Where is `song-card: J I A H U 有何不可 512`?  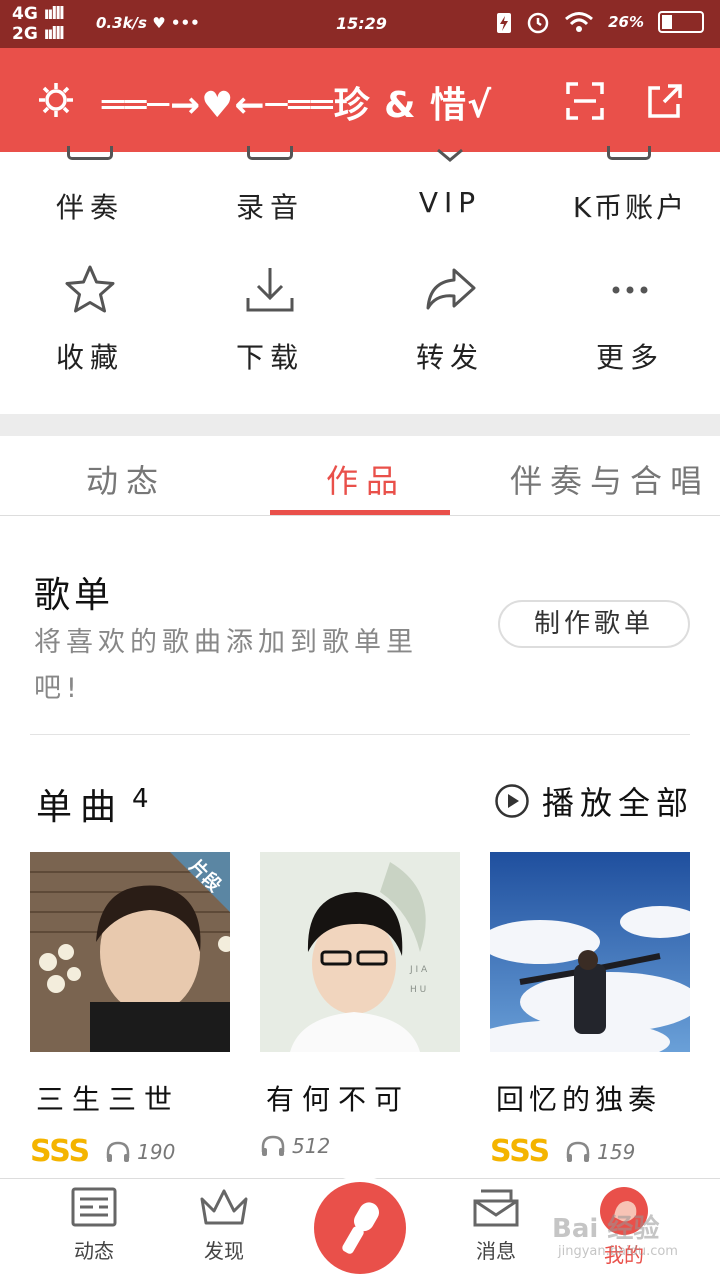 song-card: J I A H U 有何不可 512 is located at coordinates (360, 1005).